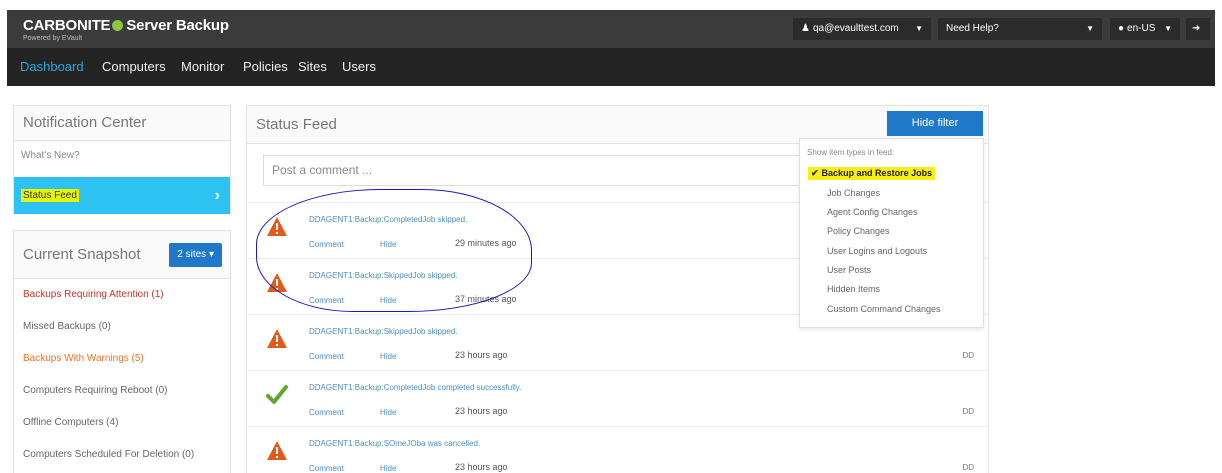  What do you see at coordinates (211, 254) in the screenshot?
I see `chevron-down-icon: ▾` at bounding box center [211, 254].